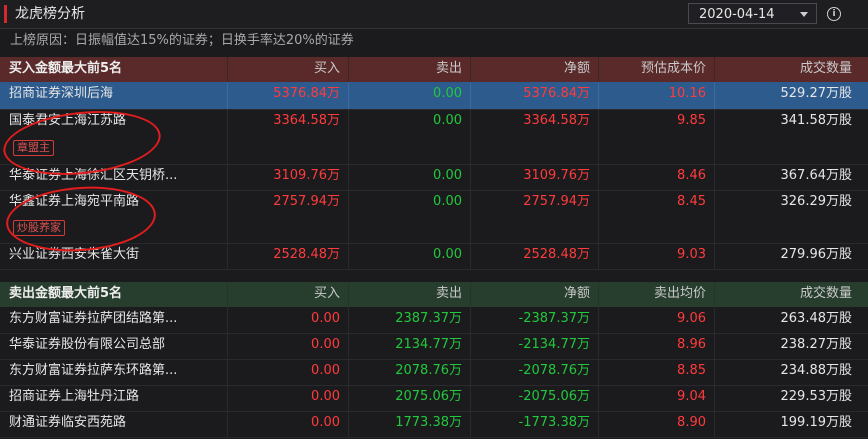 The height and width of the screenshot is (439, 868). What do you see at coordinates (804, 14) in the screenshot?
I see `chevron-down-icon` at bounding box center [804, 14].